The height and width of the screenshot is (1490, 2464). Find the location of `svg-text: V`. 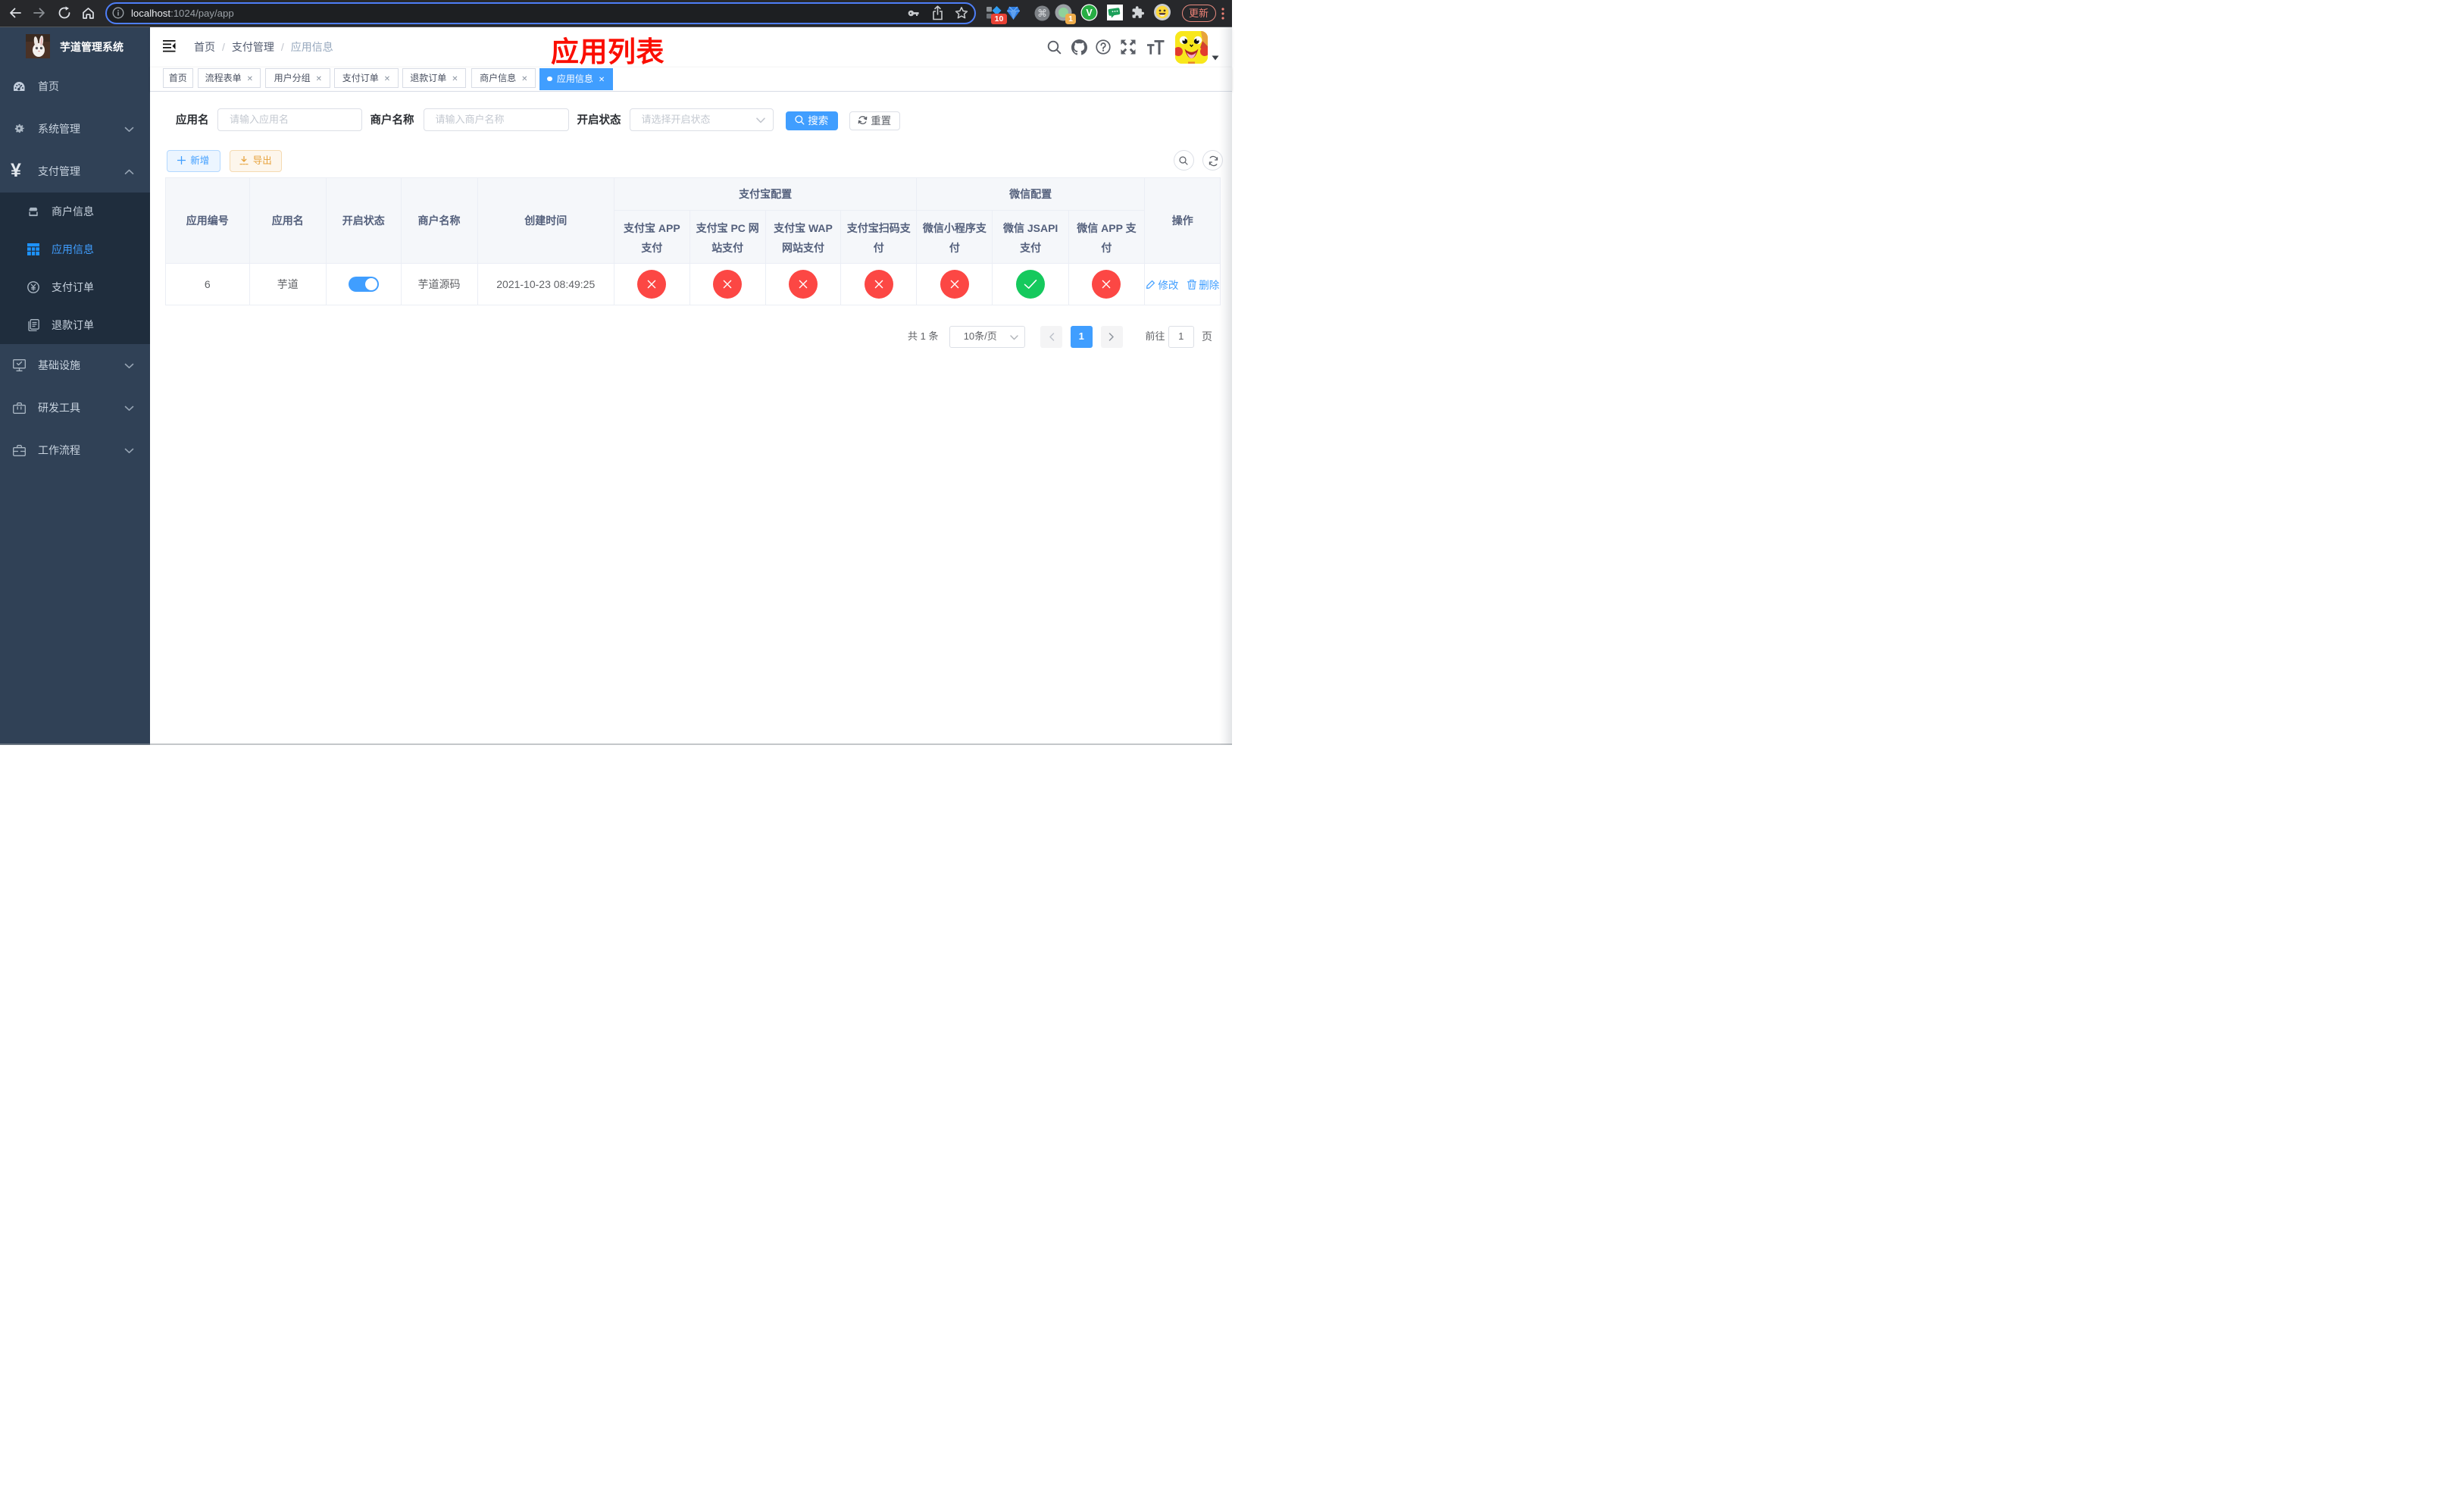

svg-text: V is located at coordinates (1089, 13).